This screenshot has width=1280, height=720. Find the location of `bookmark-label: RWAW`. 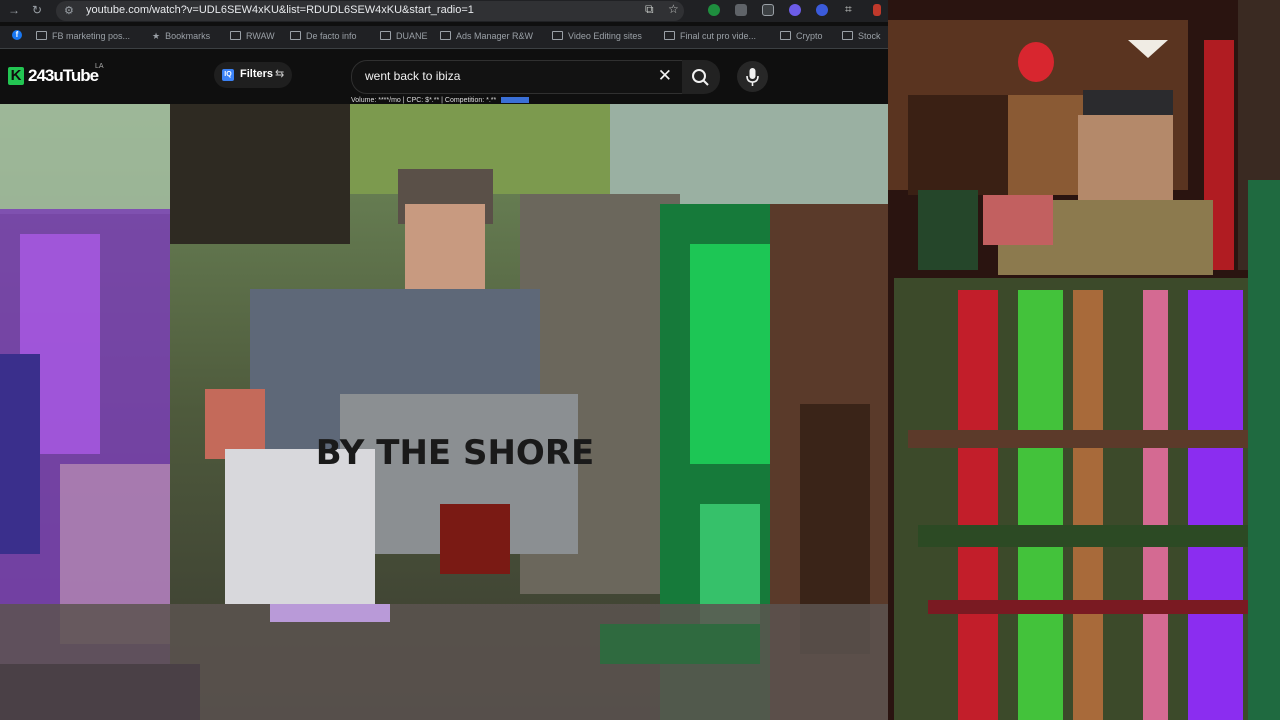

bookmark-label: RWAW is located at coordinates (260, 36).